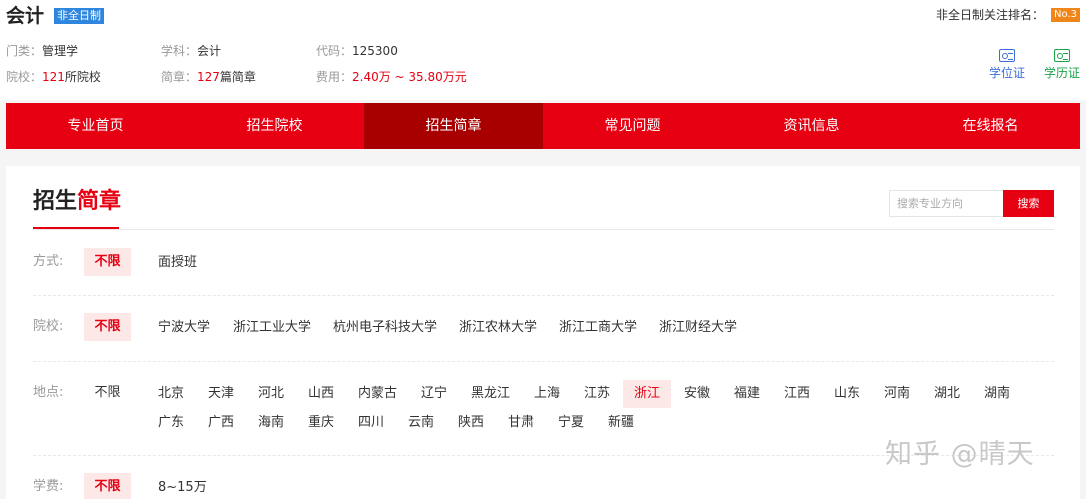 This screenshot has height=499, width=1086. I want to click on filter-mode-any: 不限, so click(107, 262).